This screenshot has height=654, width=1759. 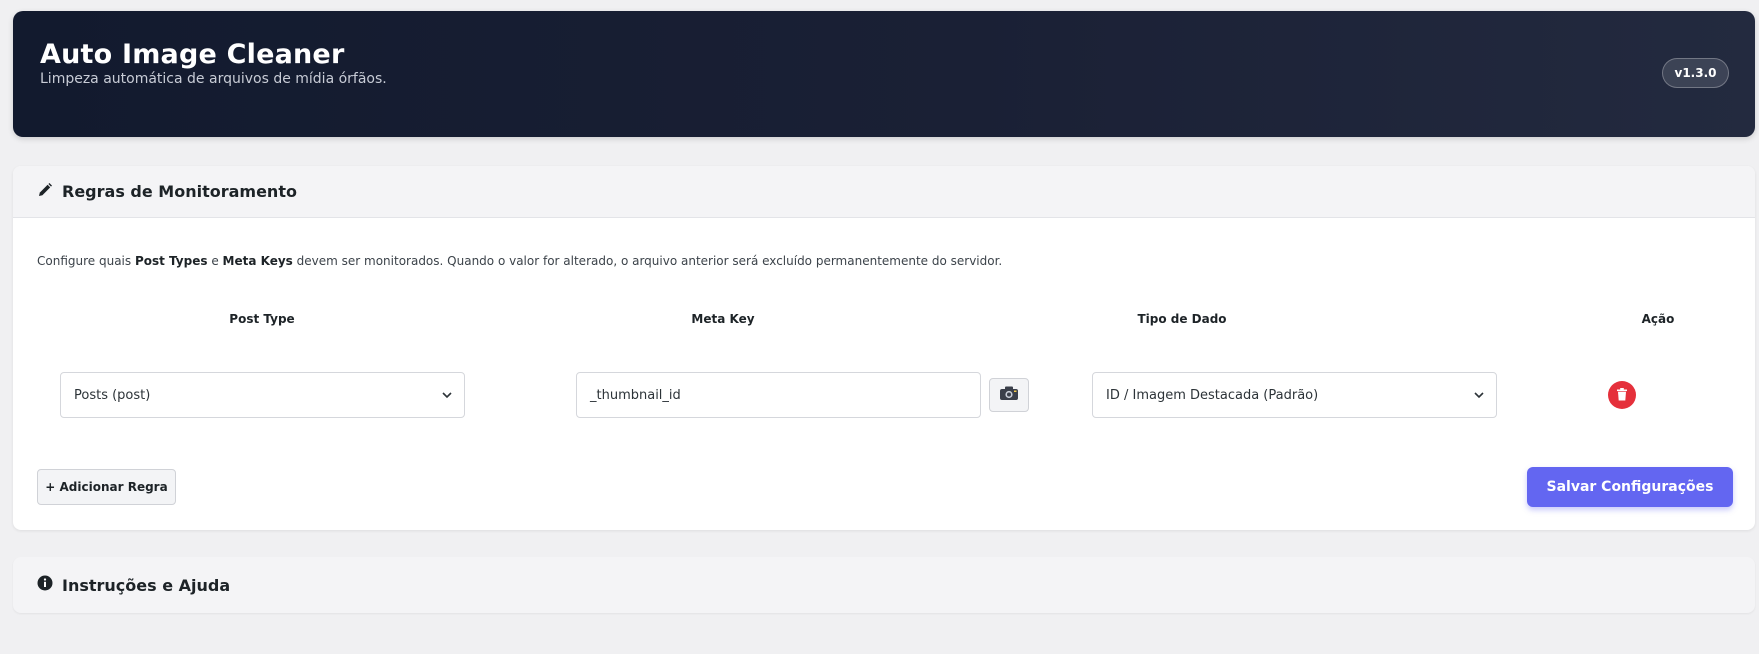 What do you see at coordinates (884, 585) in the screenshot?
I see `help-panel-header: Instruções e Ajuda` at bounding box center [884, 585].